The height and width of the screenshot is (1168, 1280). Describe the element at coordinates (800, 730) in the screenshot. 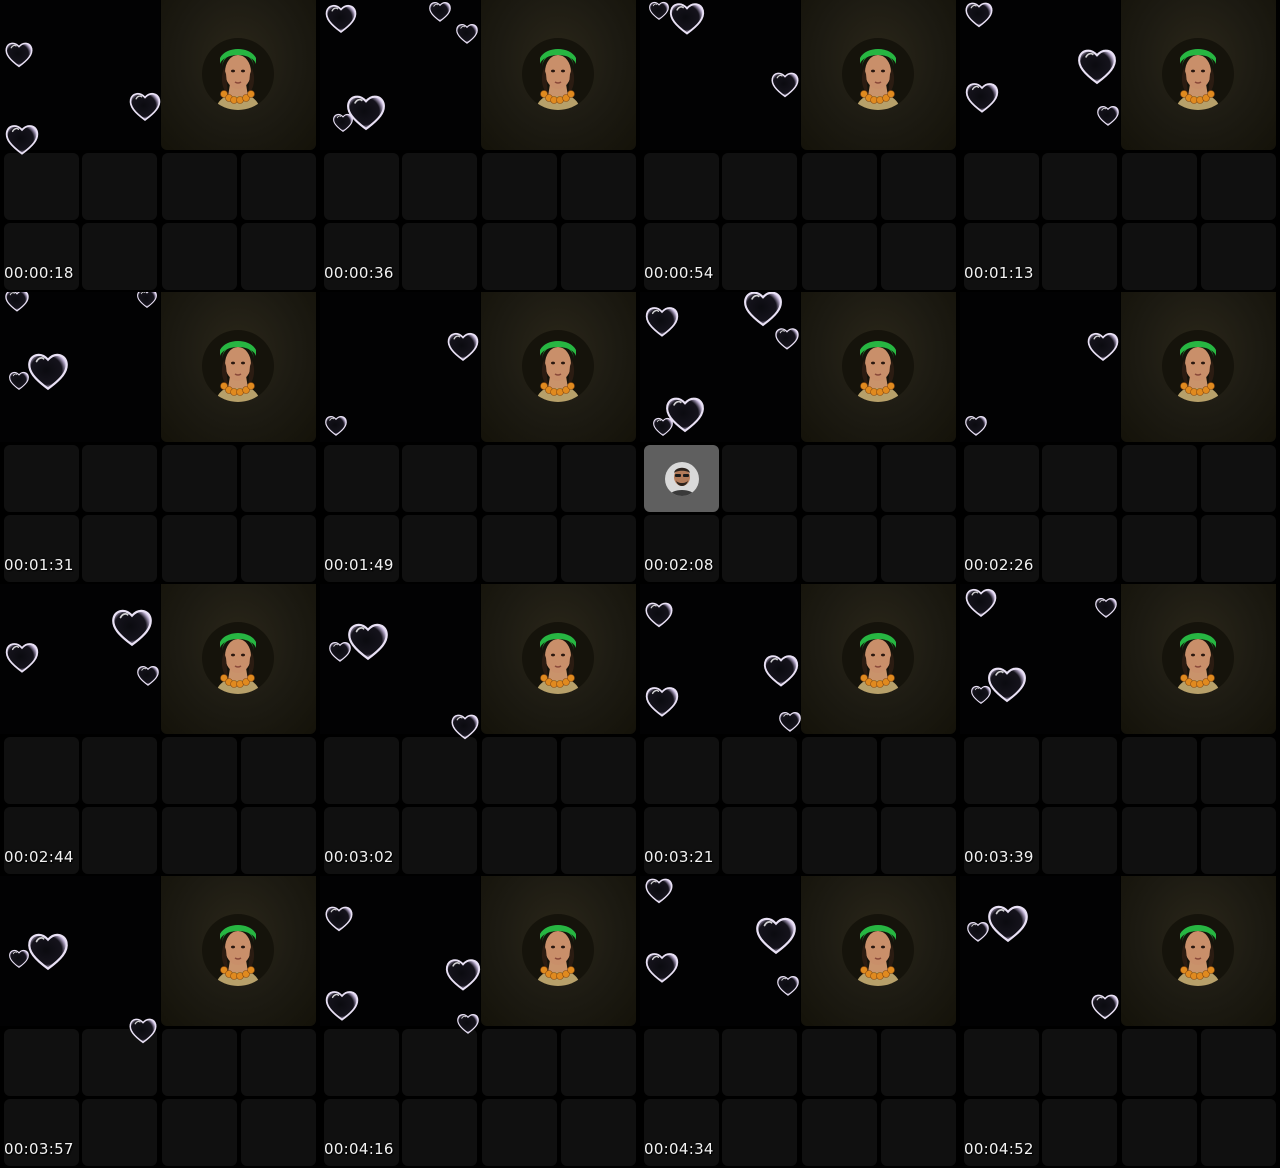

I see `video-frame: 00:03:21` at that location.